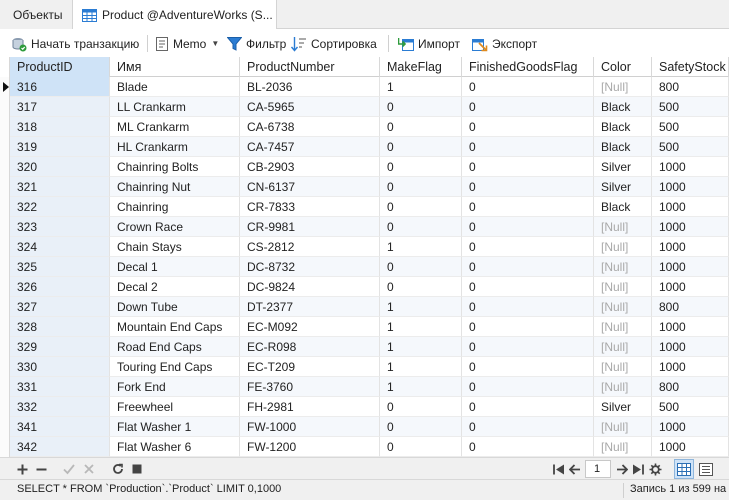  What do you see at coordinates (310, 127) in the screenshot?
I see `table-cell: CA-6738` at bounding box center [310, 127].